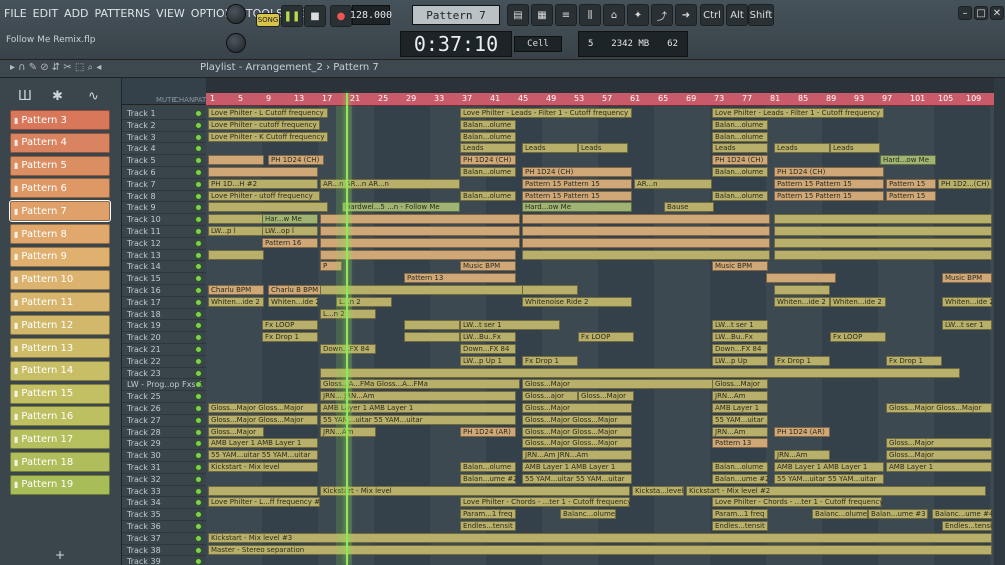 The width and height of the screenshot is (1005, 565). What do you see at coordinates (488, 360) in the screenshot?
I see `playlist-clip: LW...p Up 1` at bounding box center [488, 360].